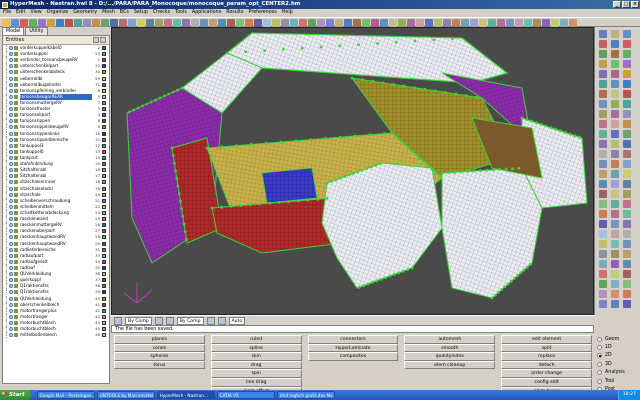 The image size is (640, 400). Describe the element at coordinates (546, 365) in the screenshot. I see `panel-button-detach: detach` at that location.